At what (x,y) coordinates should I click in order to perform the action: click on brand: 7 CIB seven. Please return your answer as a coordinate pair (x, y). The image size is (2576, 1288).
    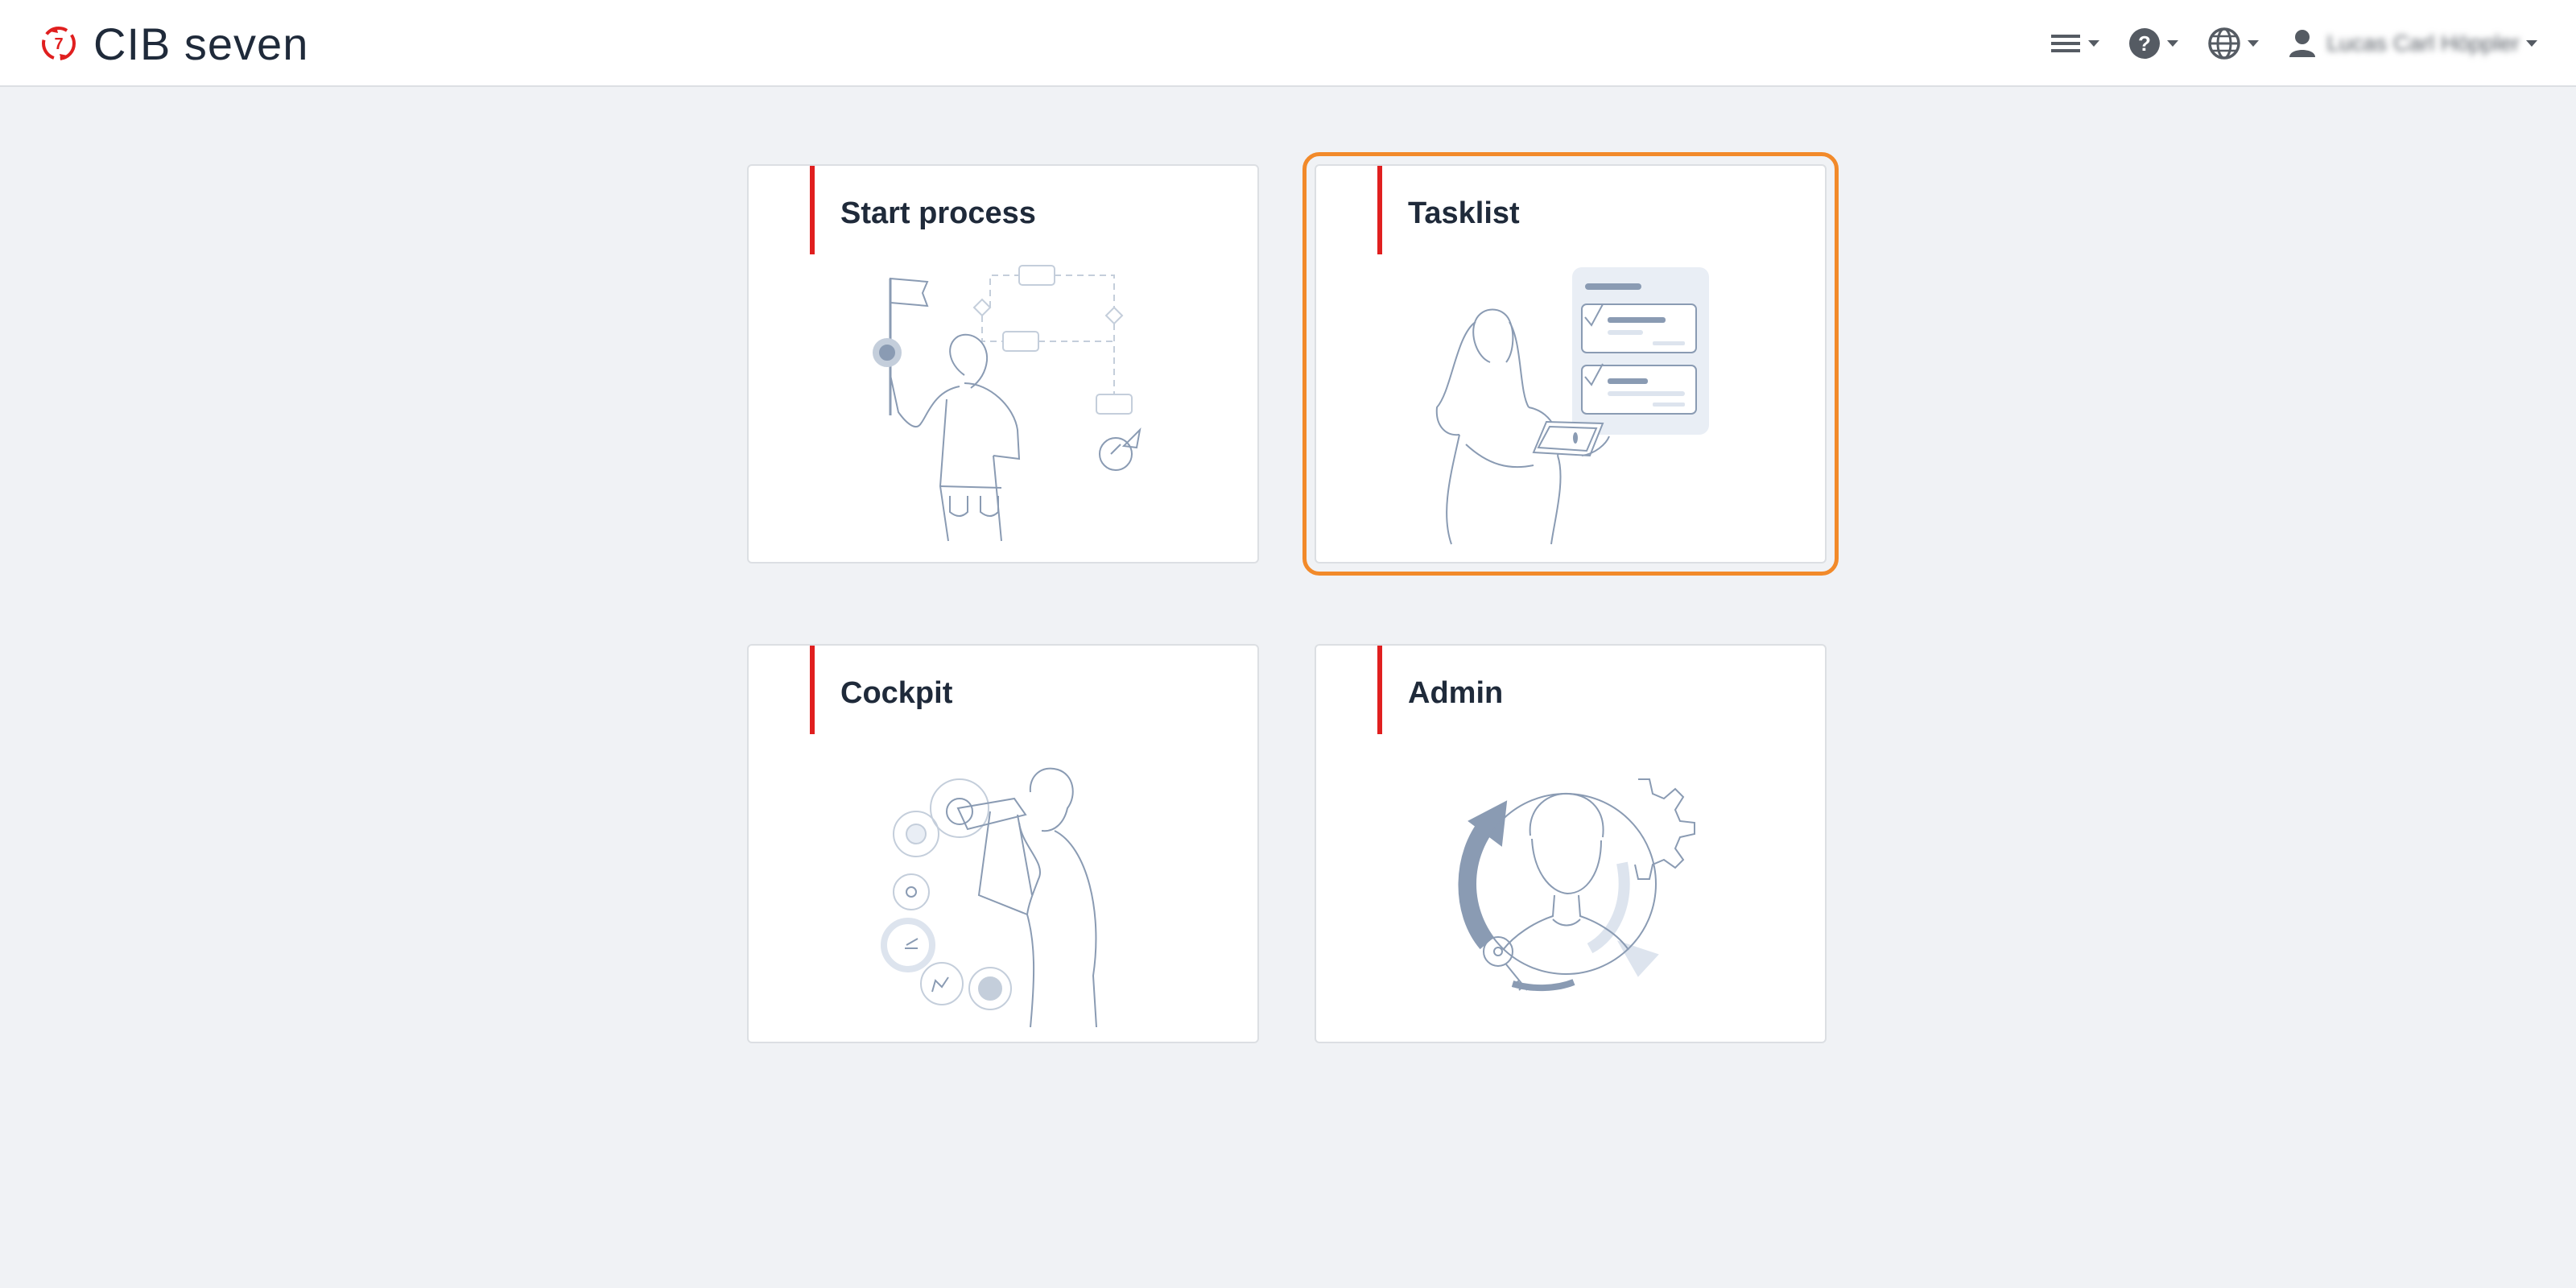
    Looking at the image, I should click on (173, 43).